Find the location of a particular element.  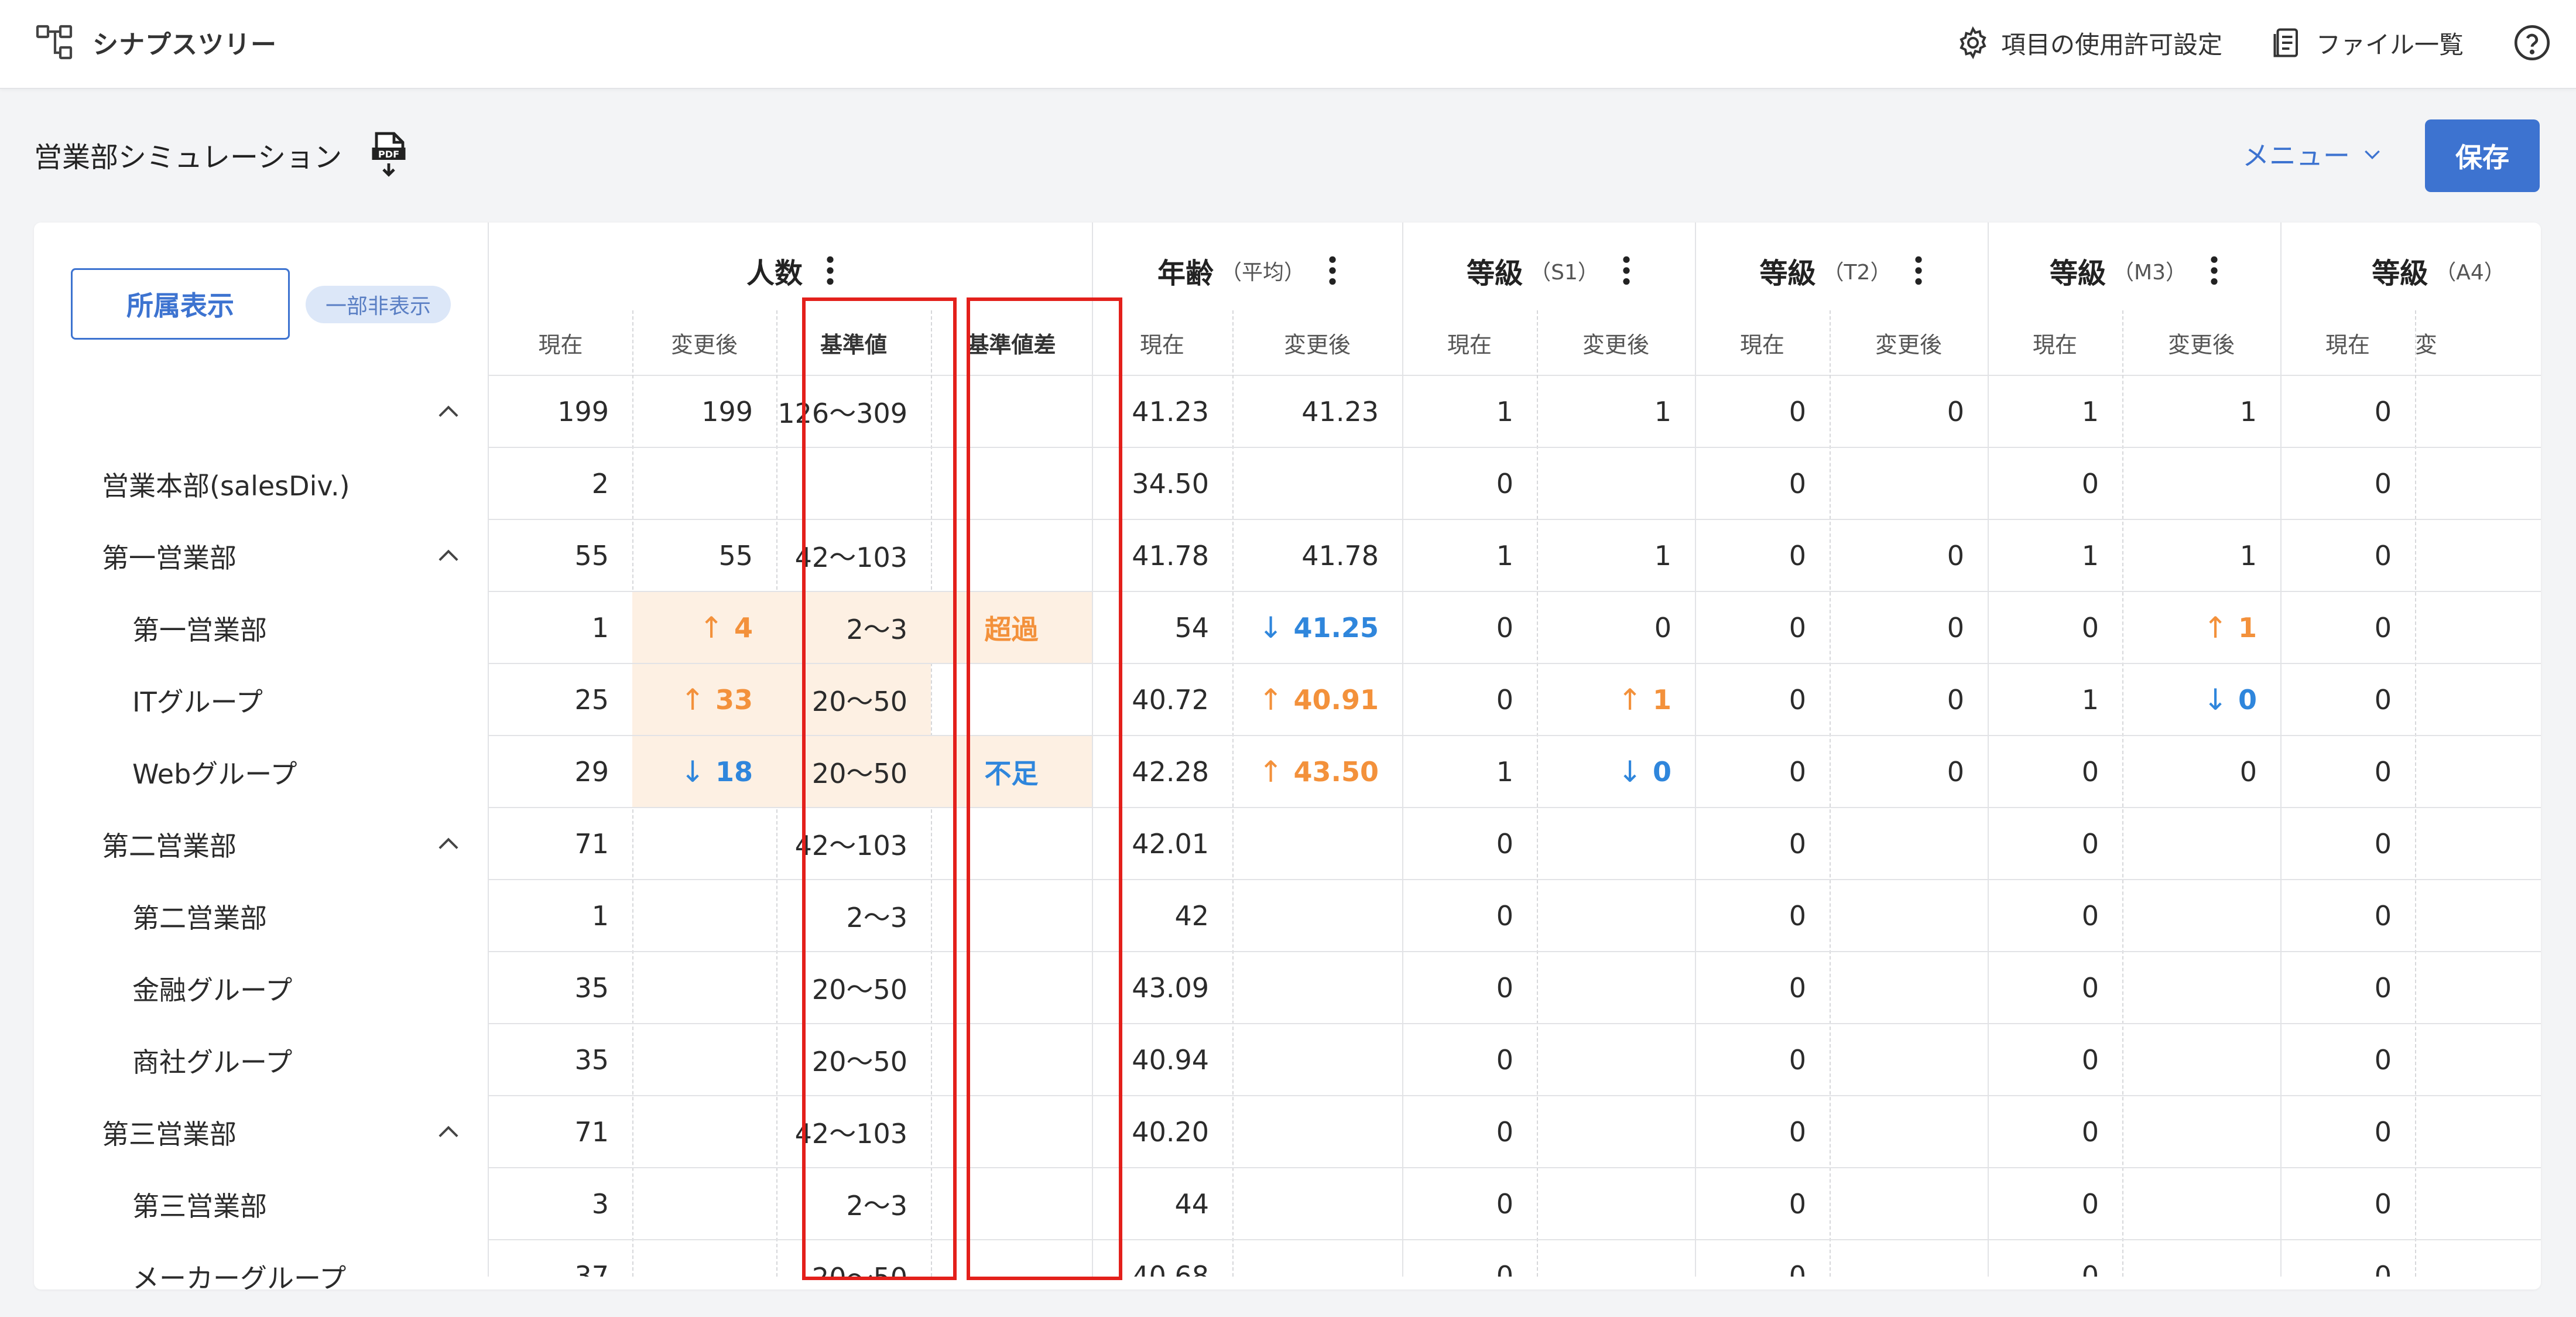

column-header: 変更後 is located at coordinates (1317, 344).